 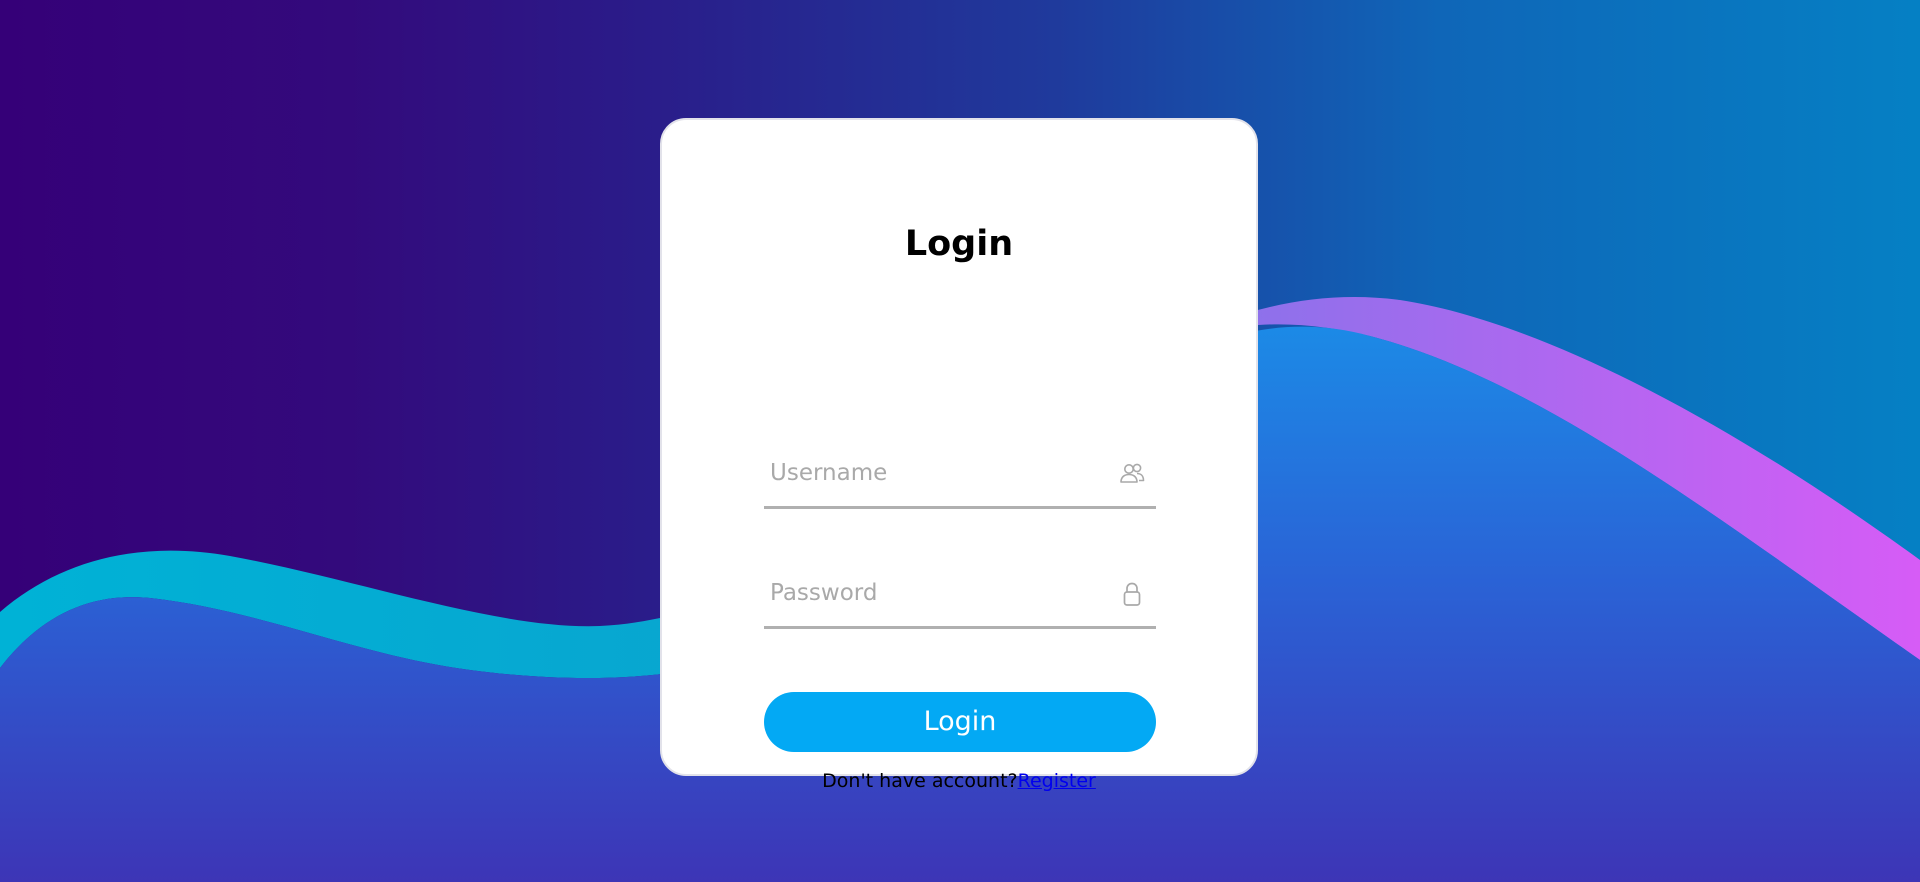 I want to click on password-input, so click(x=935, y=593).